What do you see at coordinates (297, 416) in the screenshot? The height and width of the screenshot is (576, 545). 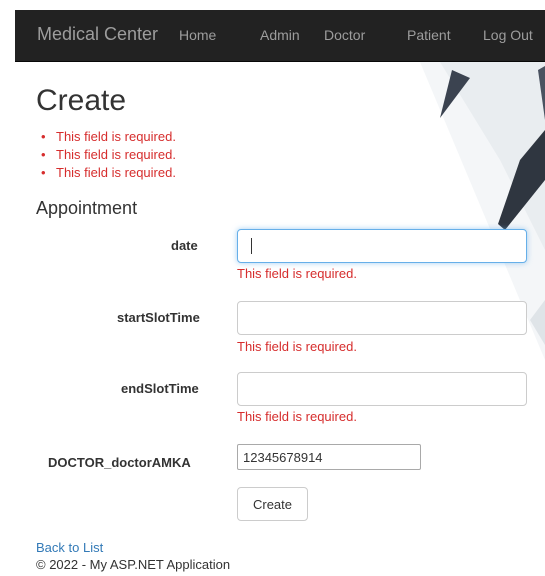 I see `end-slot-time-error: This field is required.` at bounding box center [297, 416].